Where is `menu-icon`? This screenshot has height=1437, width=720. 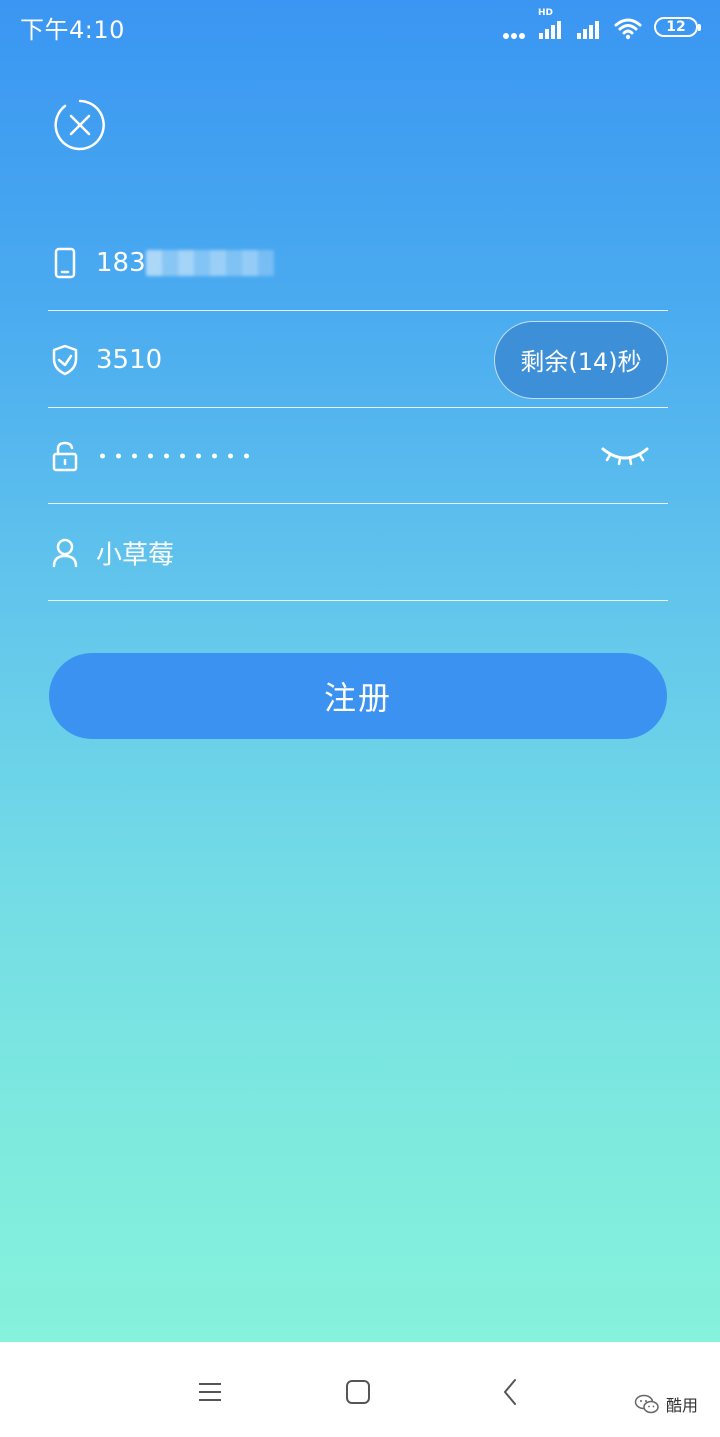 menu-icon is located at coordinates (210, 1392).